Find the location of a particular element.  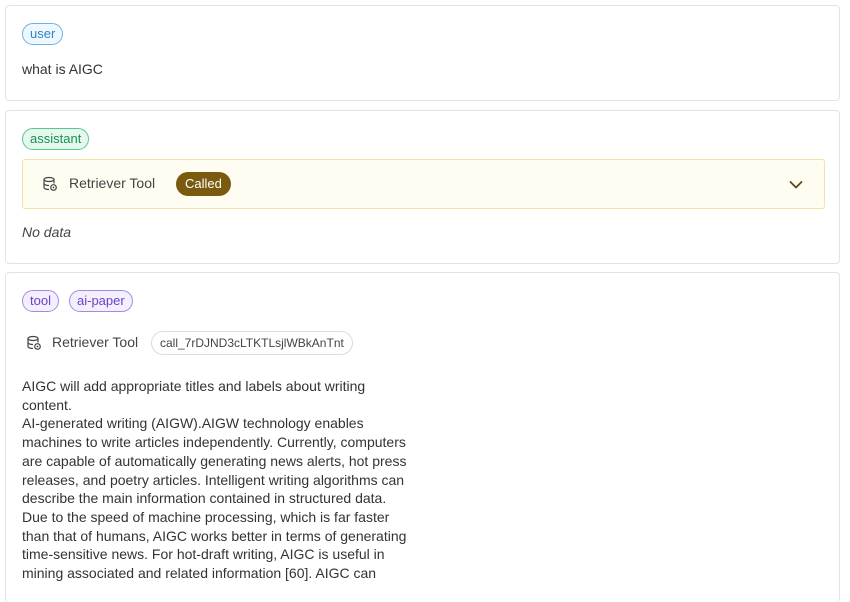

role-tag-user: user is located at coordinates (43, 34).